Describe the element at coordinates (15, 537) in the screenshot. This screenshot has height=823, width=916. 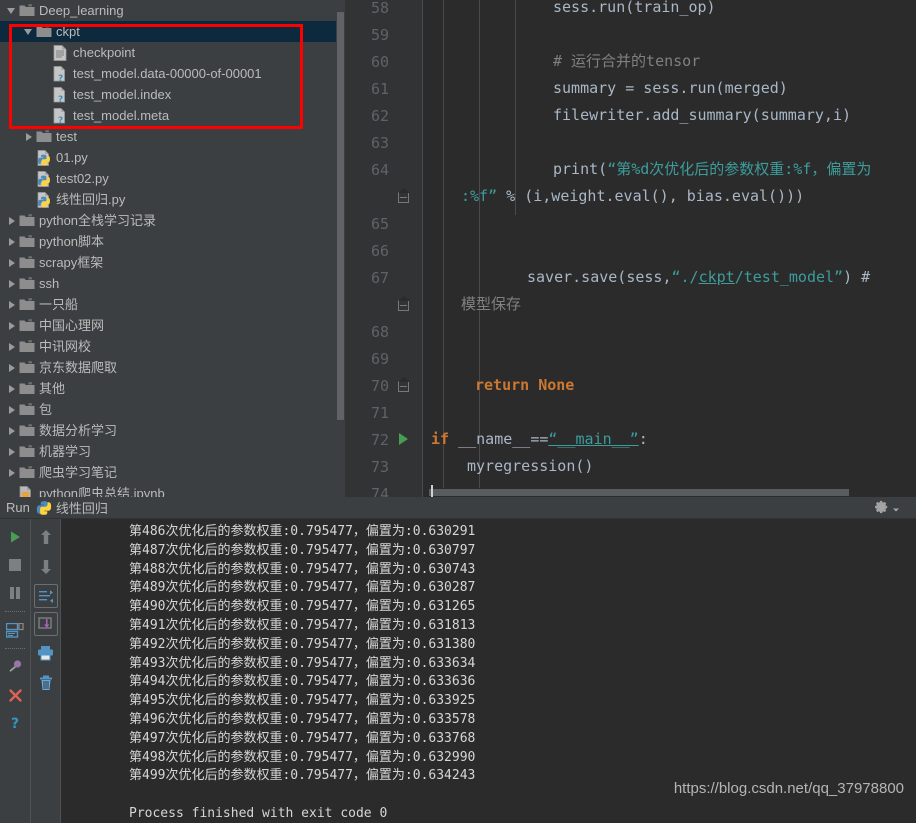
I see `rerun-button` at that location.